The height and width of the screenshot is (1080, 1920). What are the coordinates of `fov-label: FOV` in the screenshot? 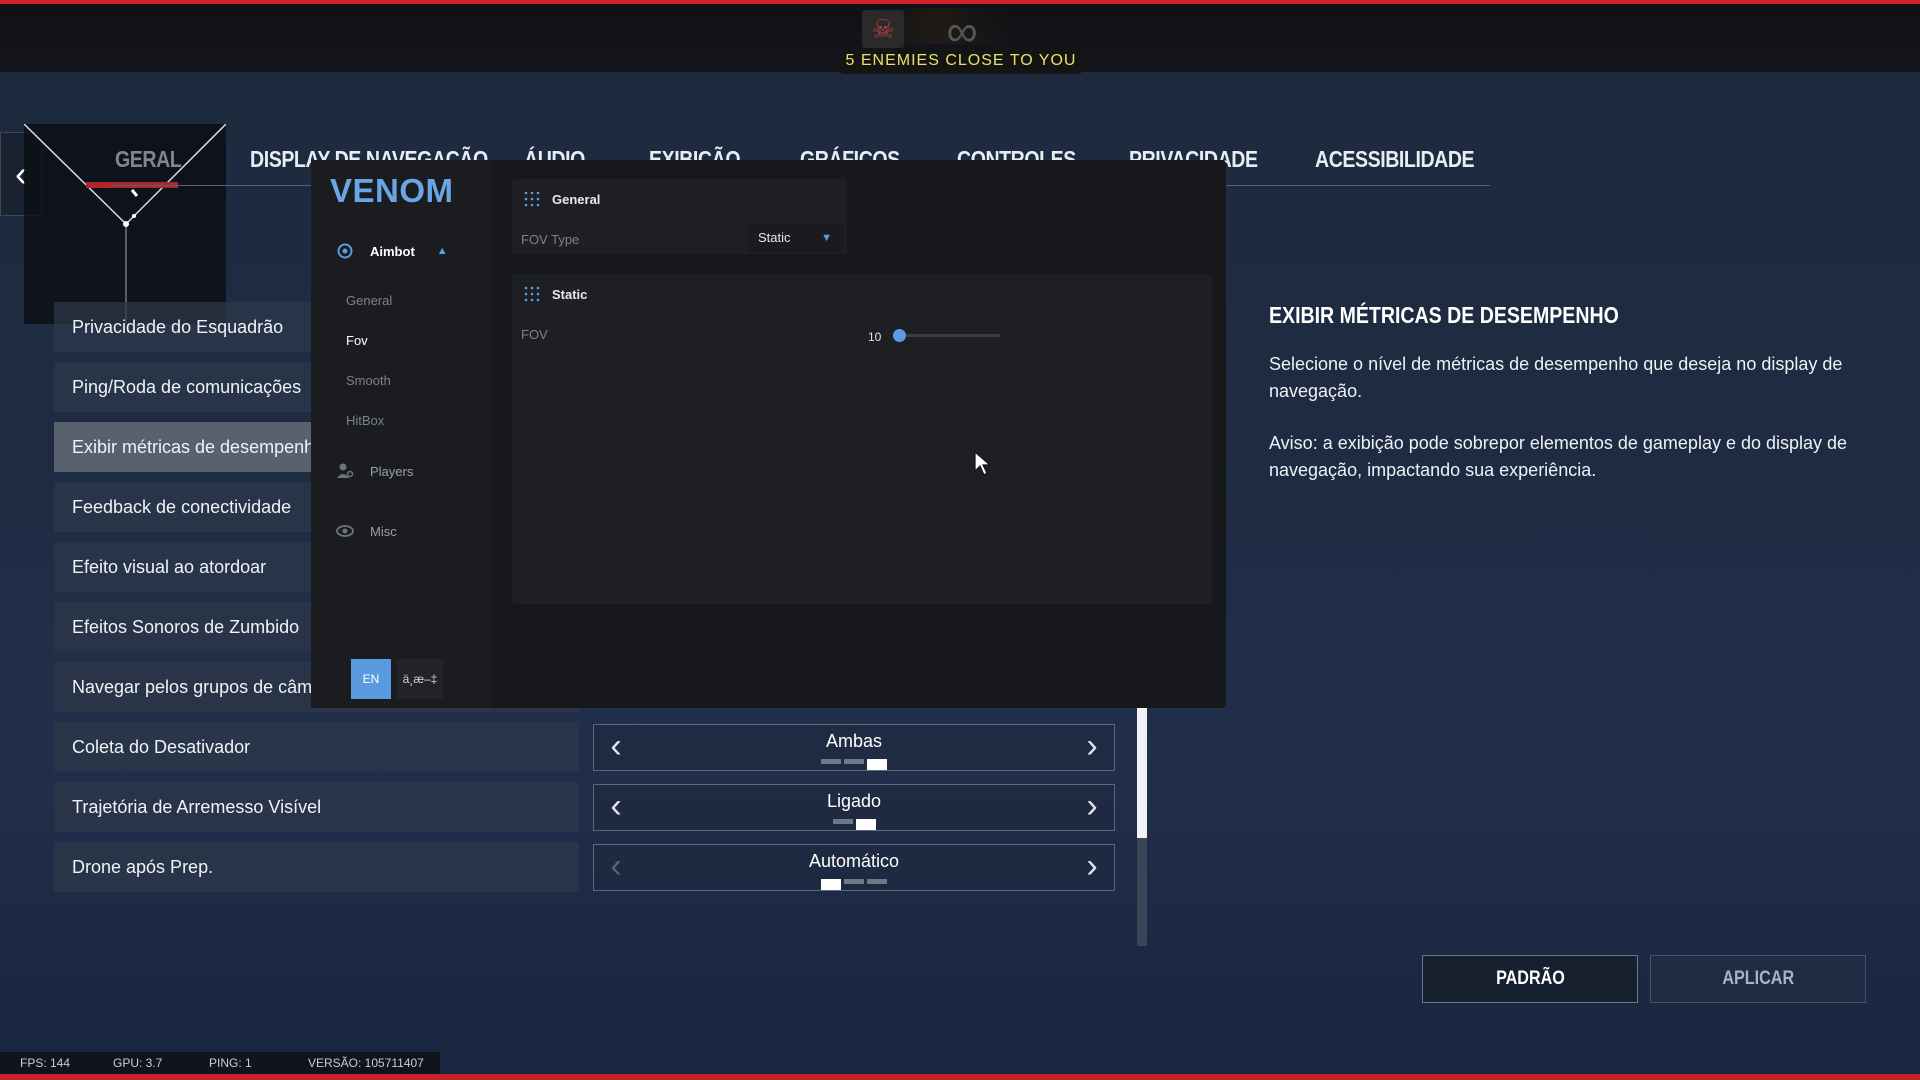 It's located at (534, 334).